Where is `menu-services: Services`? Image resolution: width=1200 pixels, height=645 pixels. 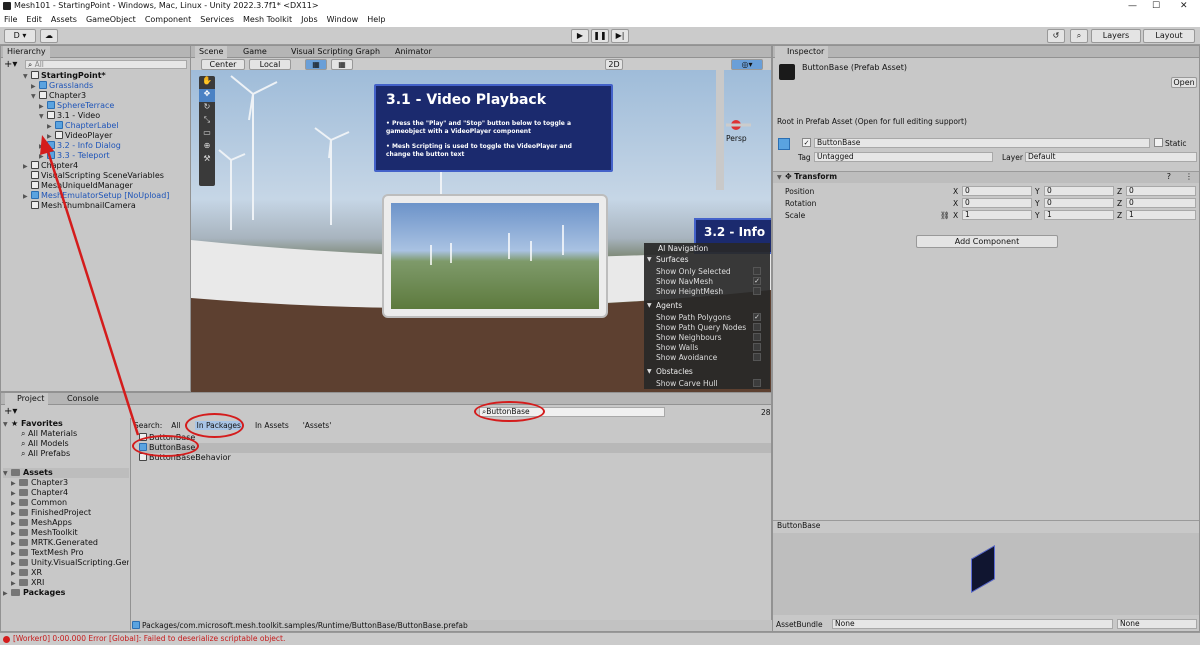
menu-services: Services is located at coordinates (217, 20).